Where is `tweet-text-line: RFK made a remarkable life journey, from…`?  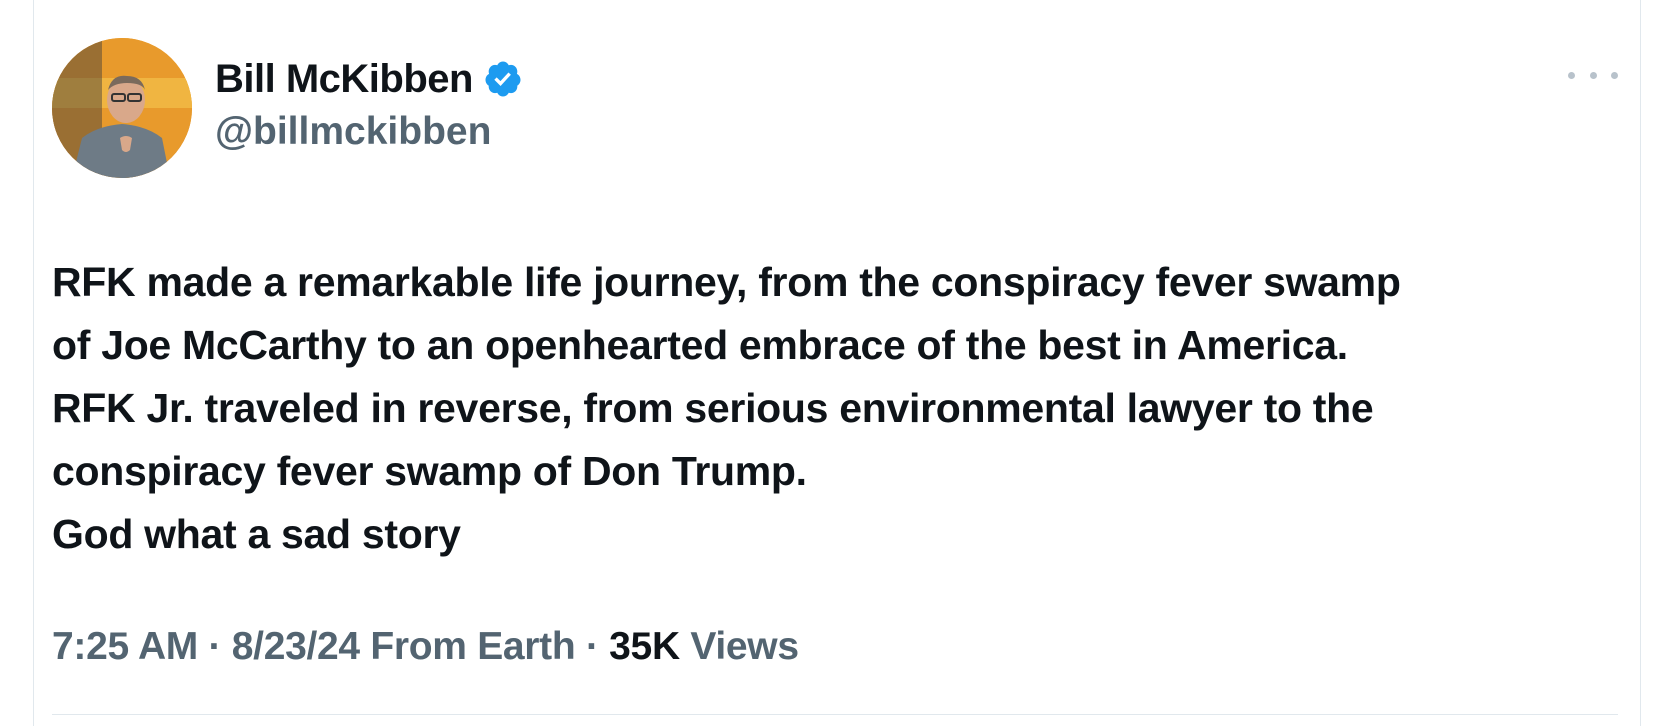 tweet-text-line: RFK made a remarkable life journey, from… is located at coordinates (726, 282).